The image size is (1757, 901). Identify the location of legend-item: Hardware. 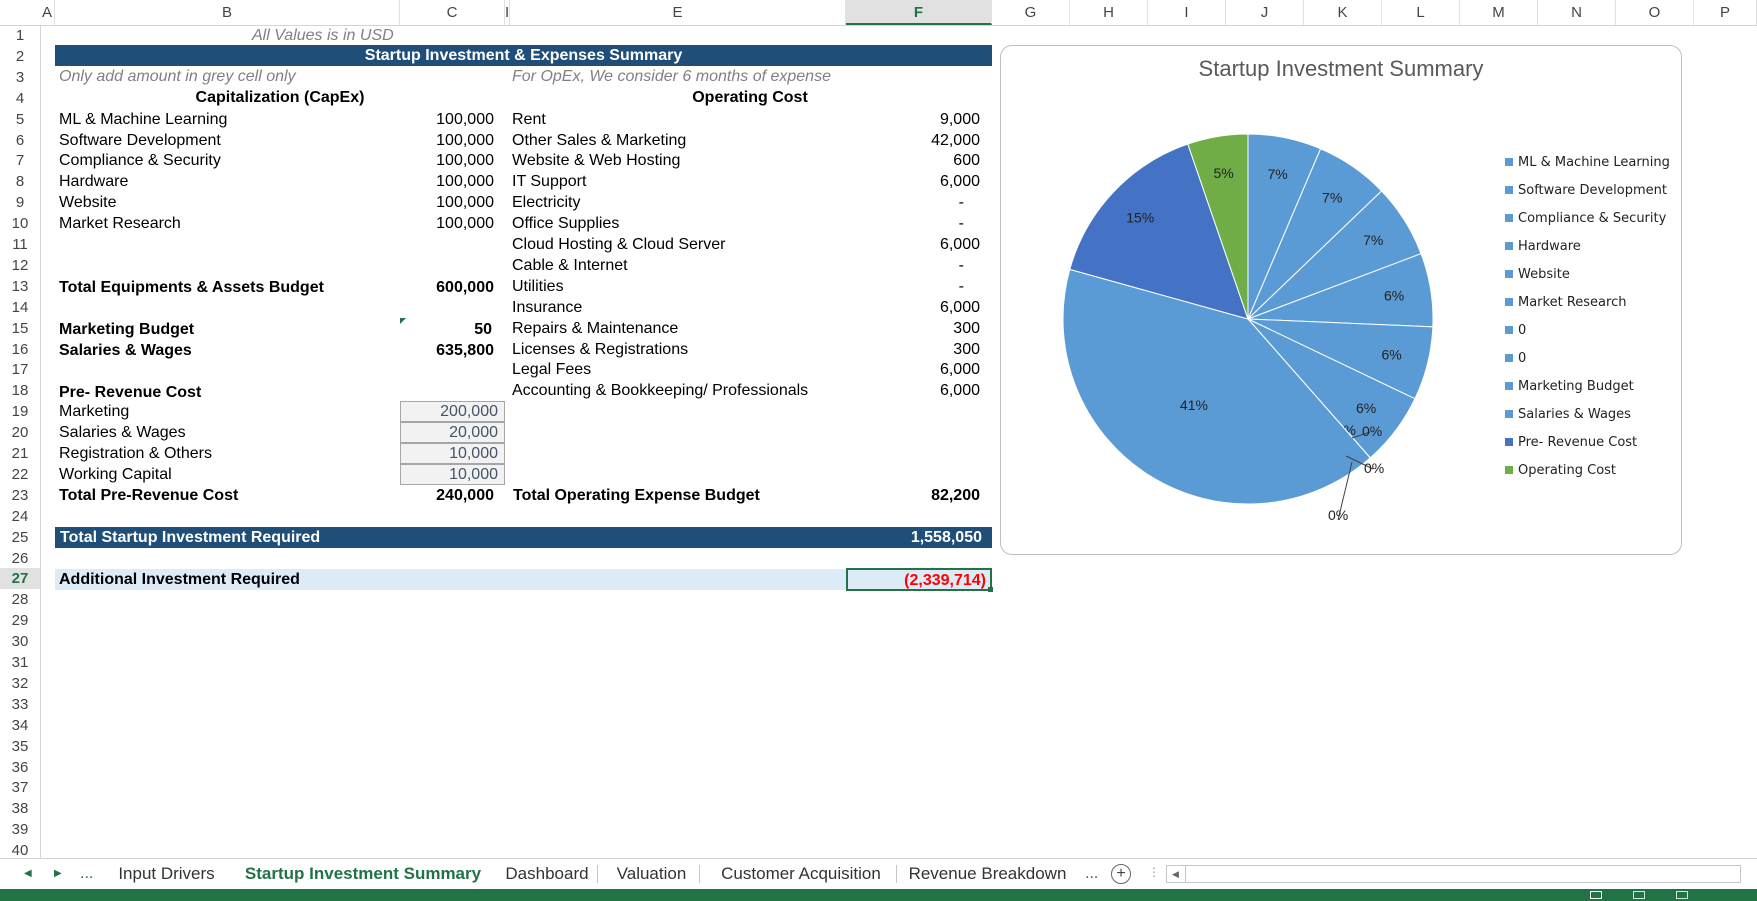
(1543, 247).